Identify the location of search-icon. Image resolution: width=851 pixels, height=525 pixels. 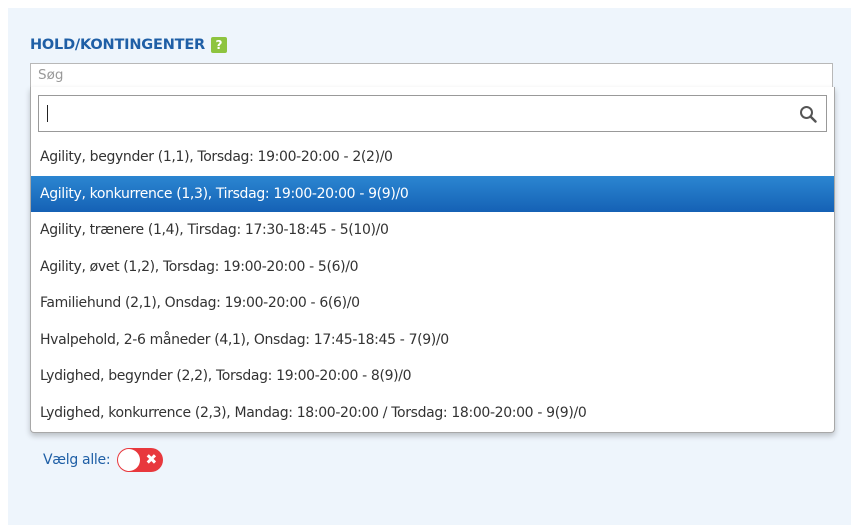
(808, 114).